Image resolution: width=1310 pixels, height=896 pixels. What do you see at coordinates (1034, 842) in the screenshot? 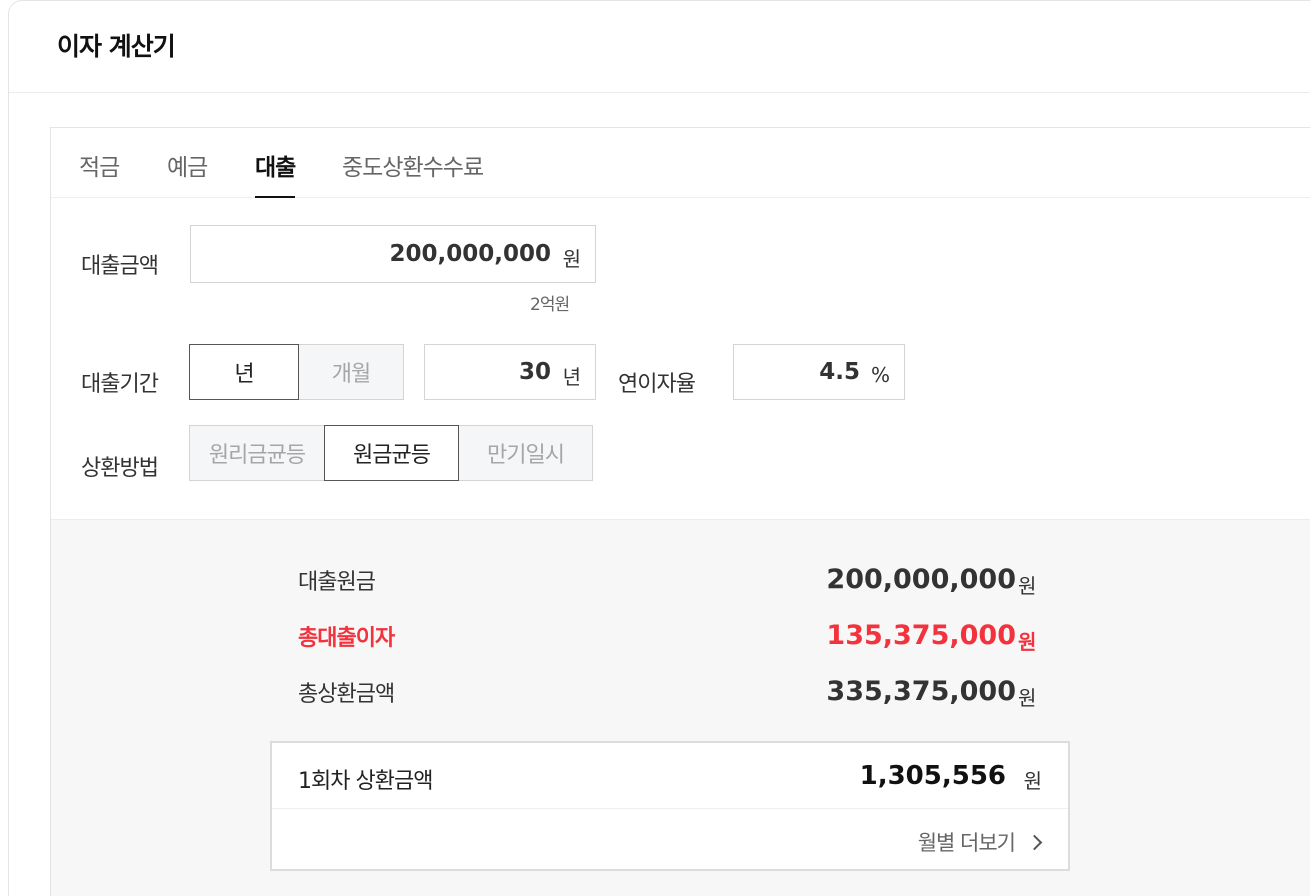
I see `chevron-right-icon` at bounding box center [1034, 842].